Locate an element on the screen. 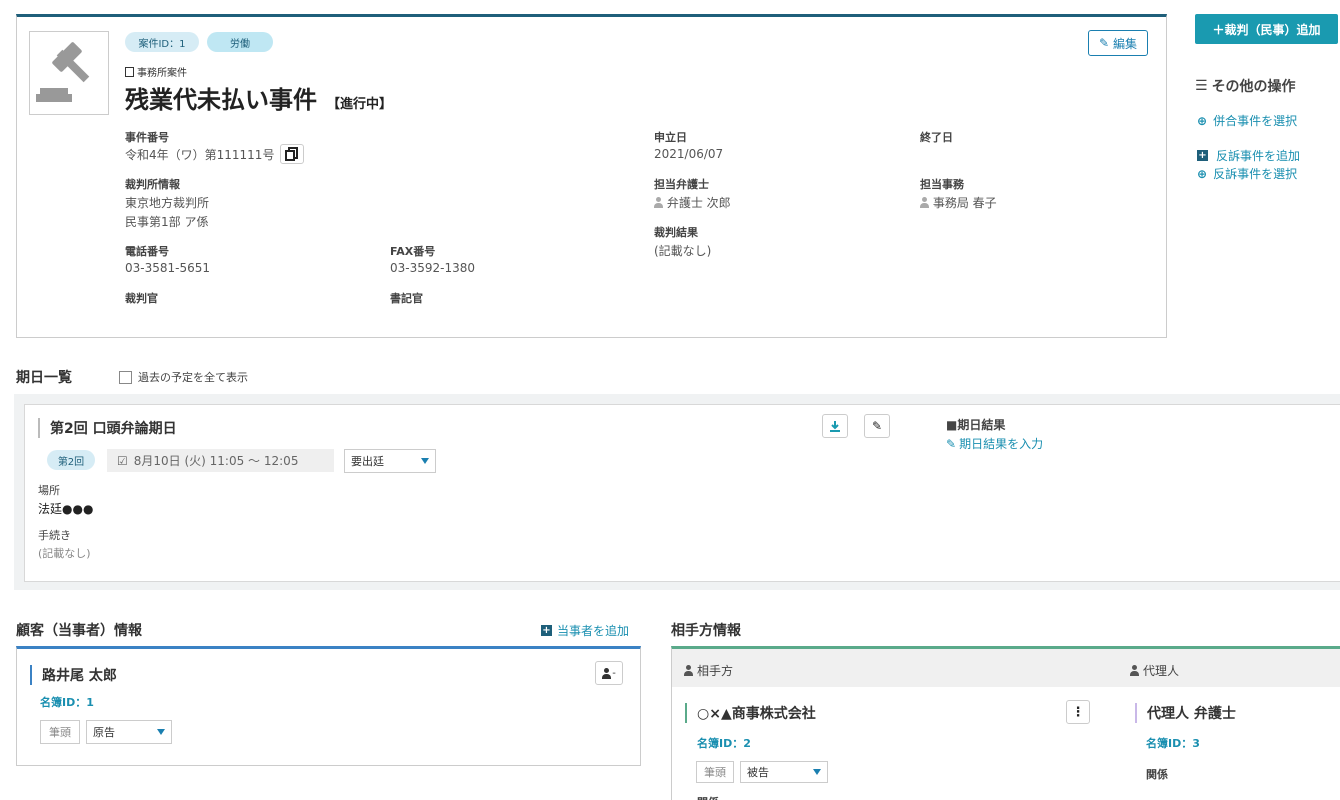 The width and height of the screenshot is (1340, 800). agent-name: 代理人 弁護士 is located at coordinates (1185, 713).